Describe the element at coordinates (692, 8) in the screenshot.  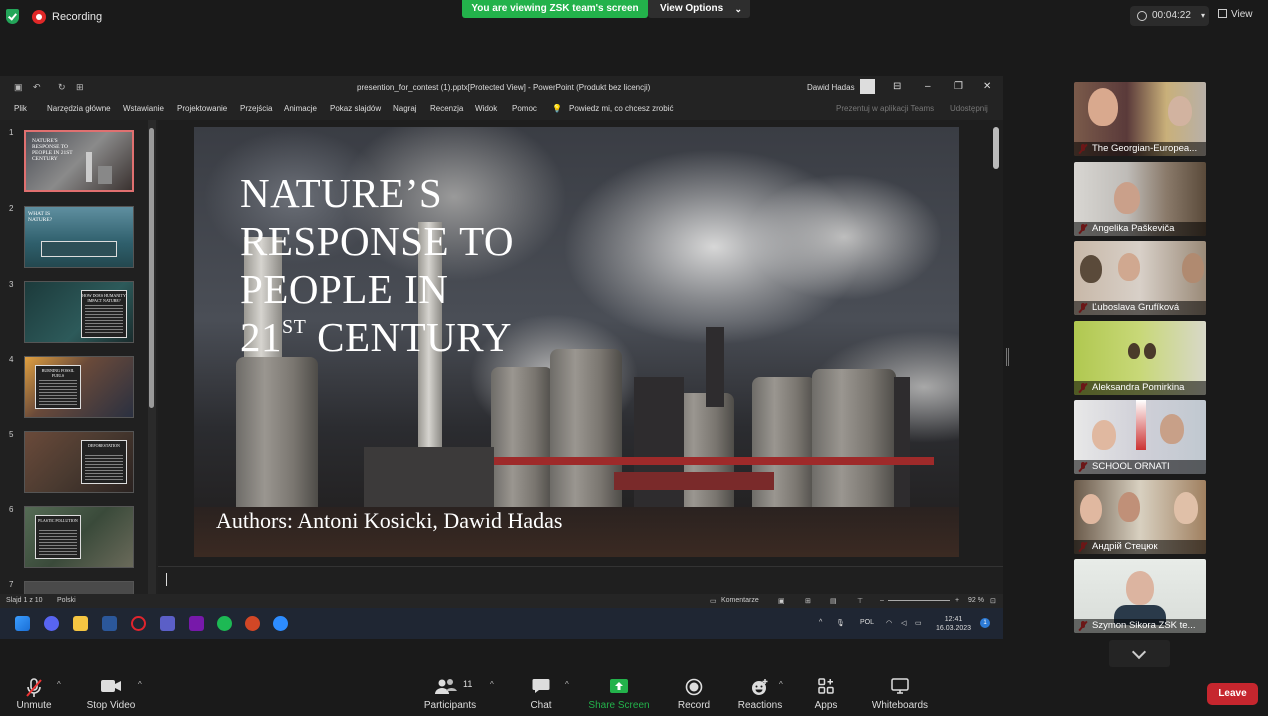
I see `view-options-label: View Options` at that location.